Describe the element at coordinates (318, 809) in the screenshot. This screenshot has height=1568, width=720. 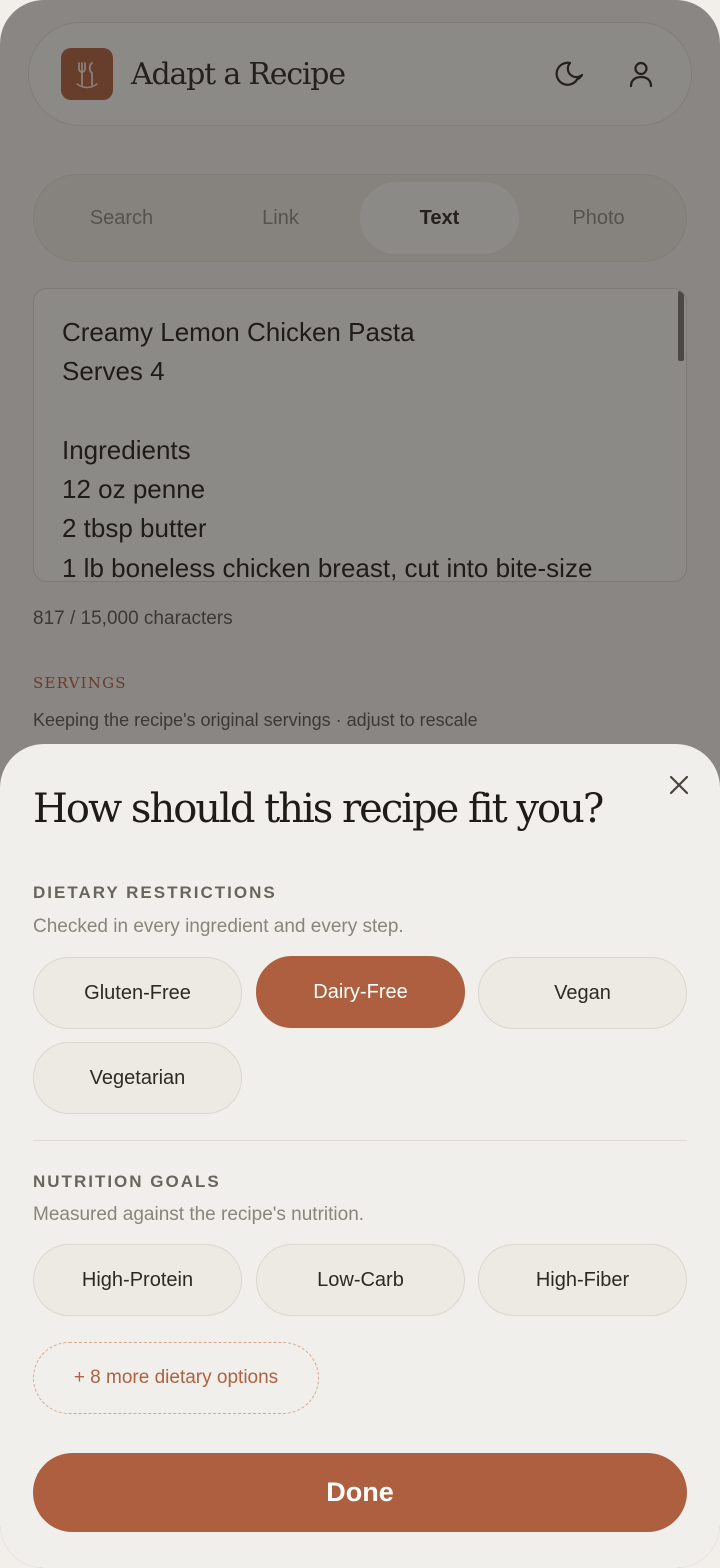
I see `sheet-title: How should this recipe fit you?` at that location.